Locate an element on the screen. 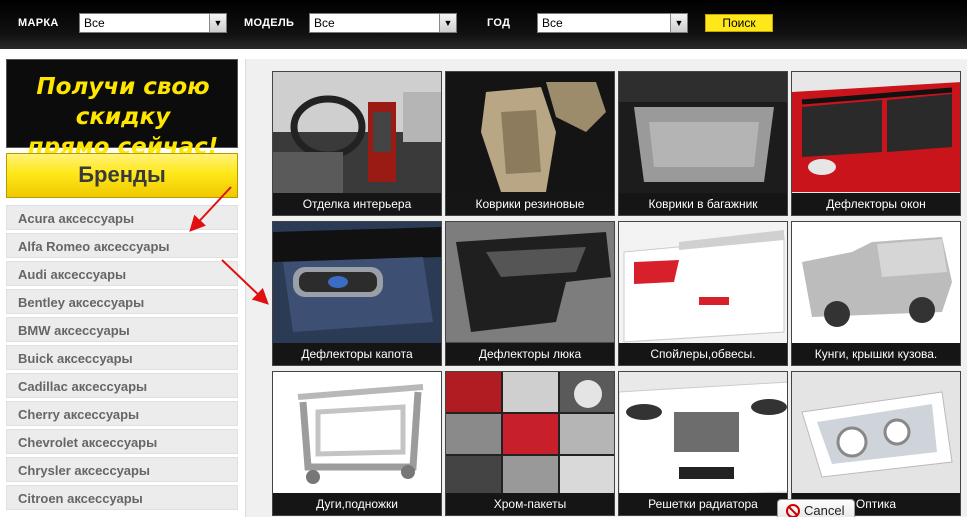  make-select-value: Все is located at coordinates (94, 23).